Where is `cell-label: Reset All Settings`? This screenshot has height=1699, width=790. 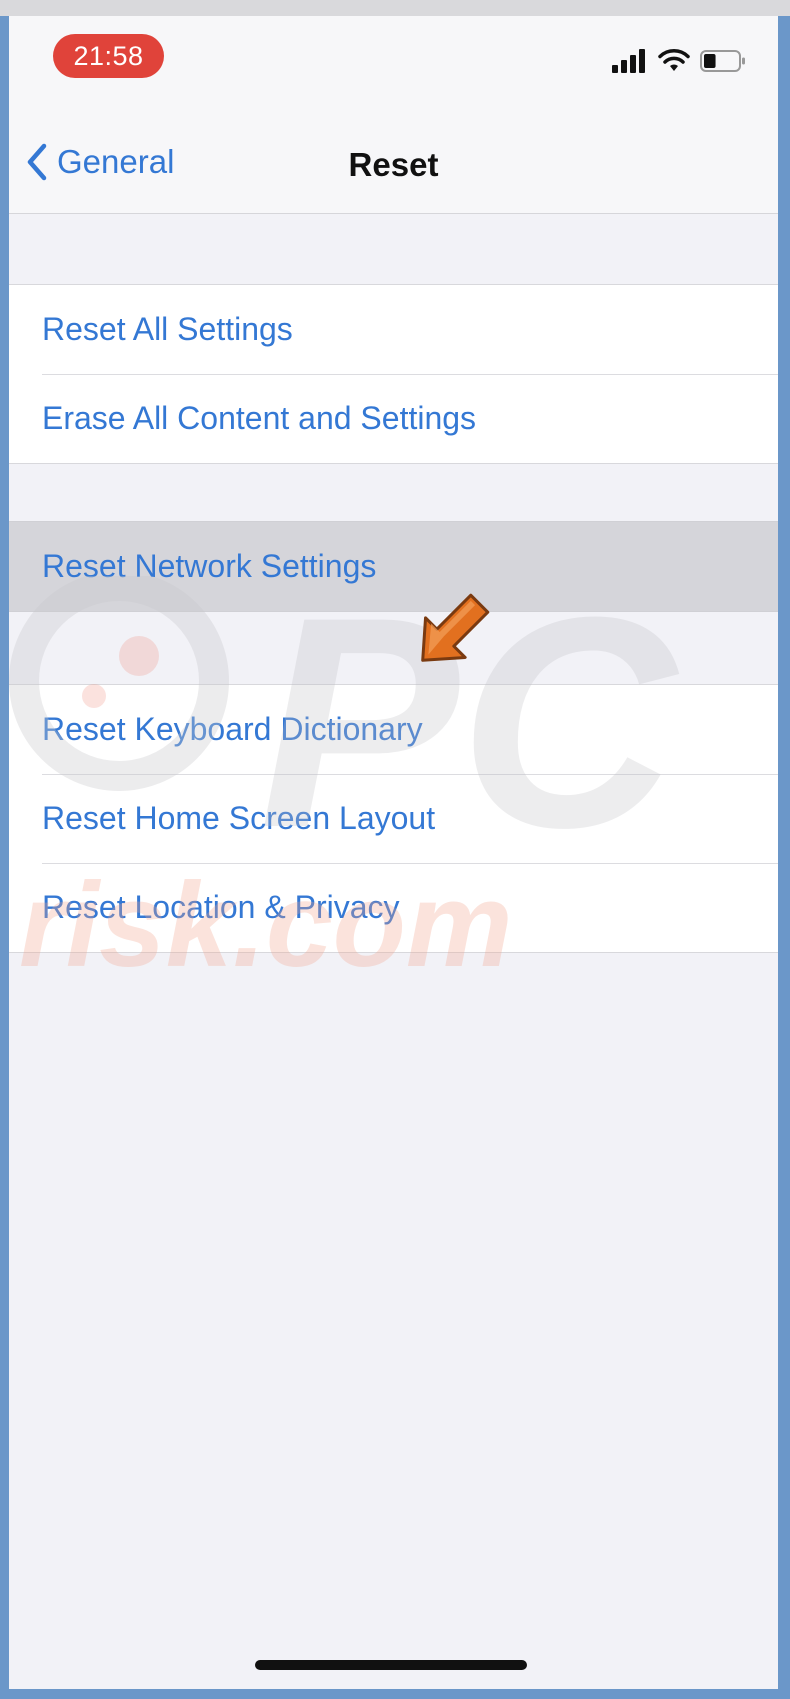 cell-label: Reset All Settings is located at coordinates (167, 329).